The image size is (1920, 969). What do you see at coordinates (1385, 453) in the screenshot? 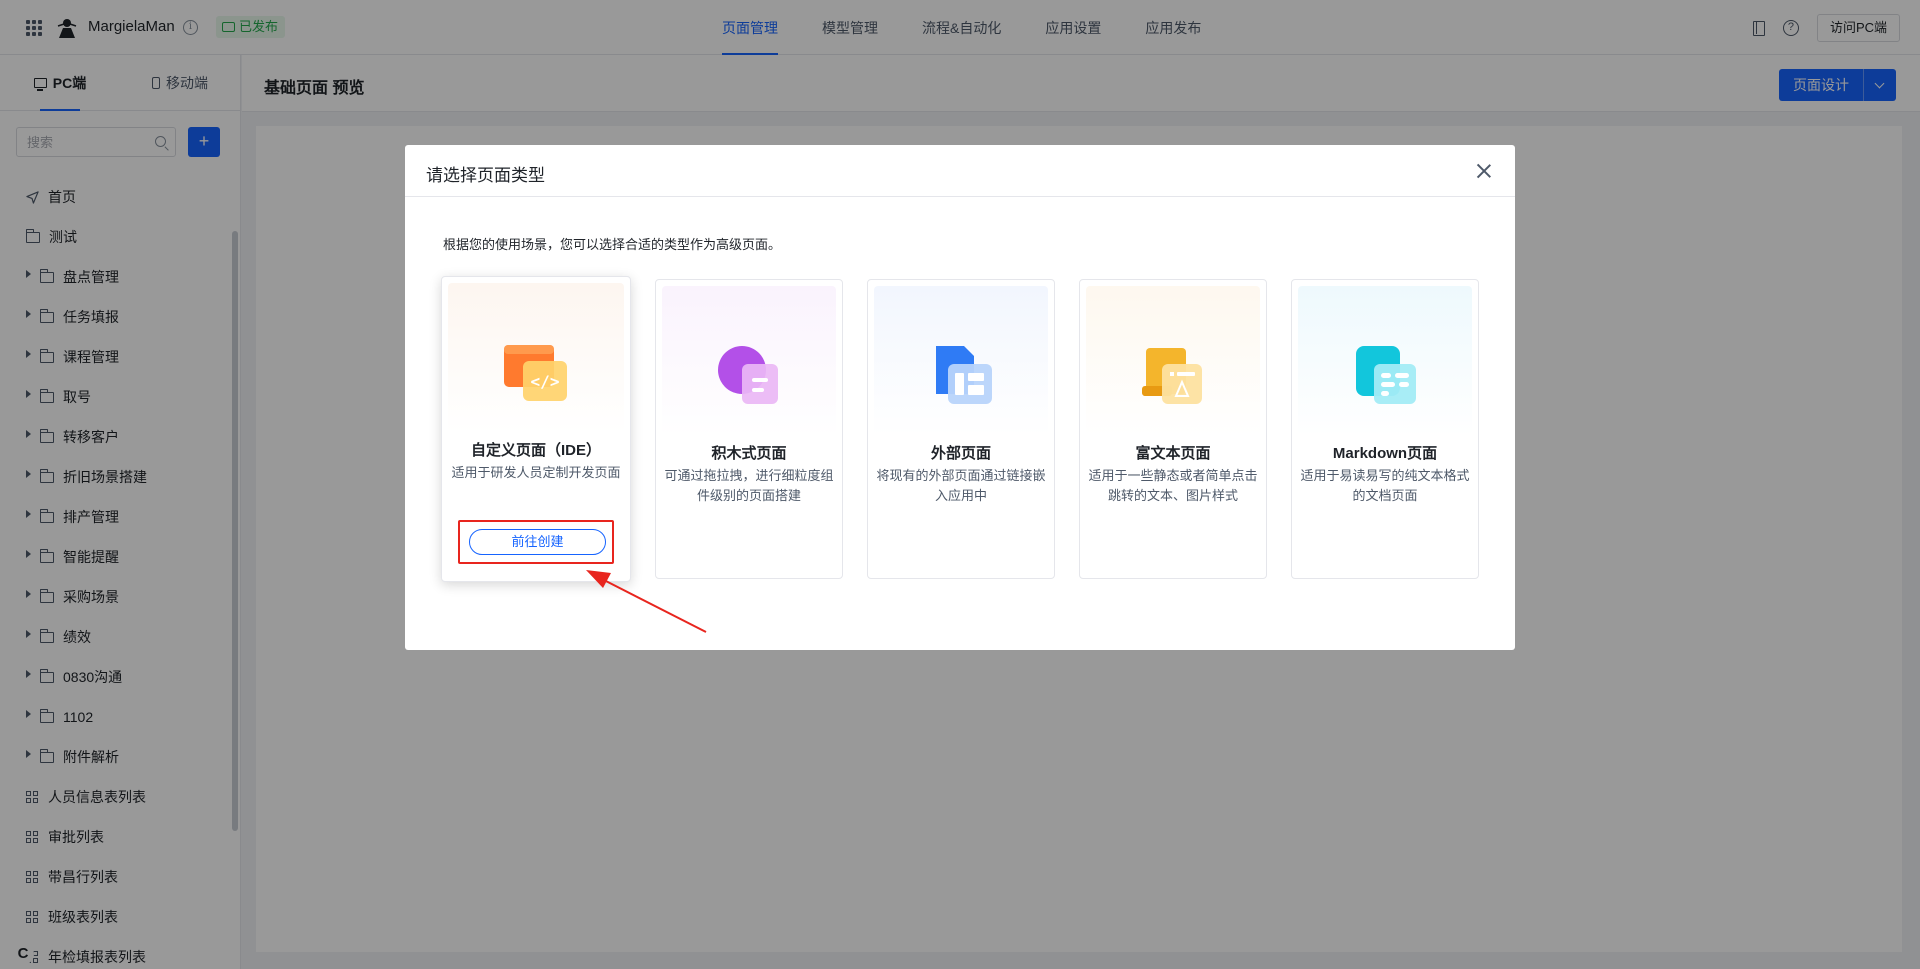
I see `card-title: Markdown页面` at bounding box center [1385, 453].